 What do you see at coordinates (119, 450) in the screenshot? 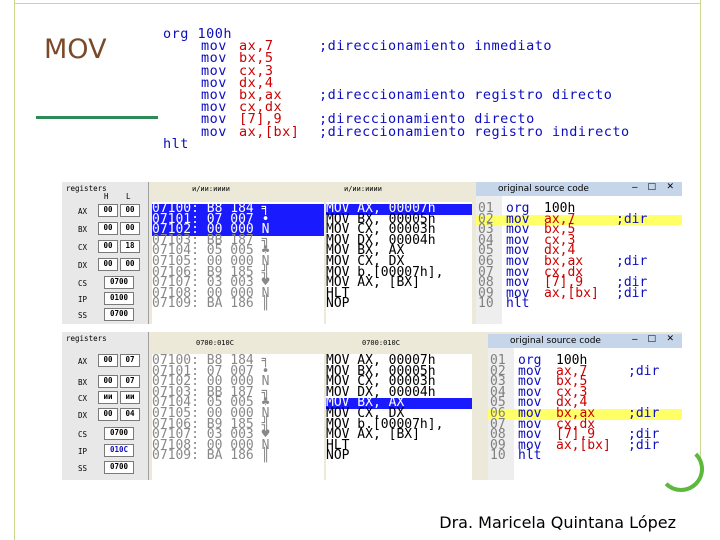
I see `seg-value: 010C` at bounding box center [119, 450].